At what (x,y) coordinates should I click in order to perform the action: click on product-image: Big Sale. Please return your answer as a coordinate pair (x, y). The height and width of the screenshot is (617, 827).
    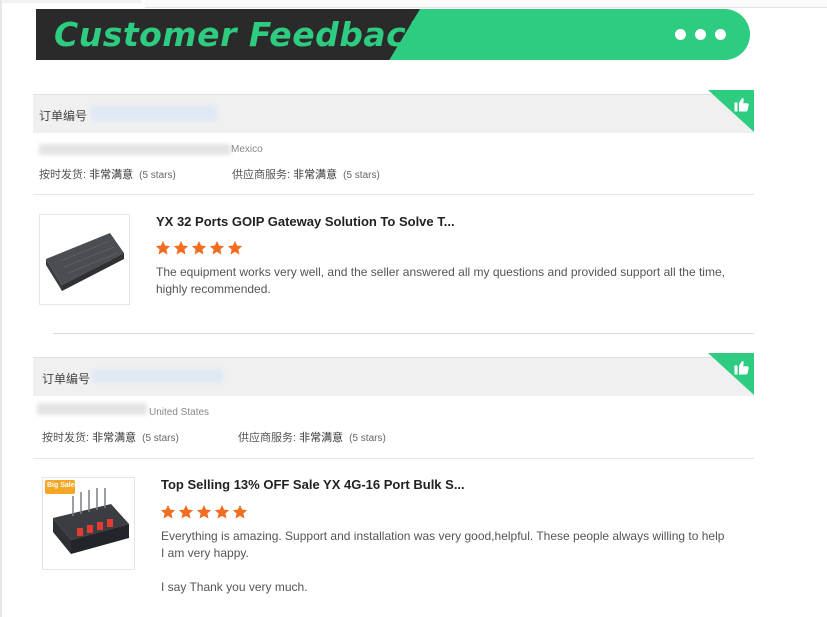
    Looking at the image, I should click on (88, 523).